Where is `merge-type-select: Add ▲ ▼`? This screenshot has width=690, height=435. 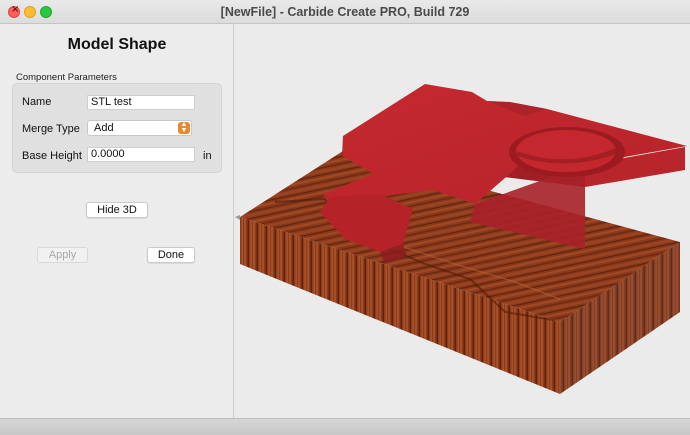
merge-type-select: Add ▲ ▼ is located at coordinates (139, 128).